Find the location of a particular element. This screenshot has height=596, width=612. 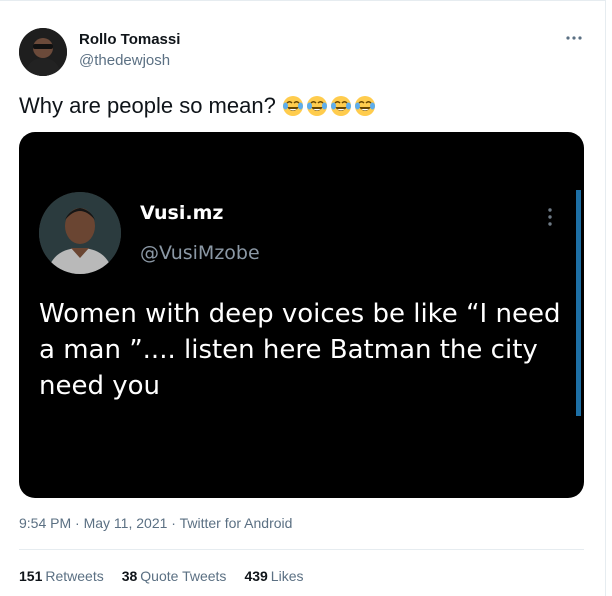

vertical-dots-icon is located at coordinates (550, 217).